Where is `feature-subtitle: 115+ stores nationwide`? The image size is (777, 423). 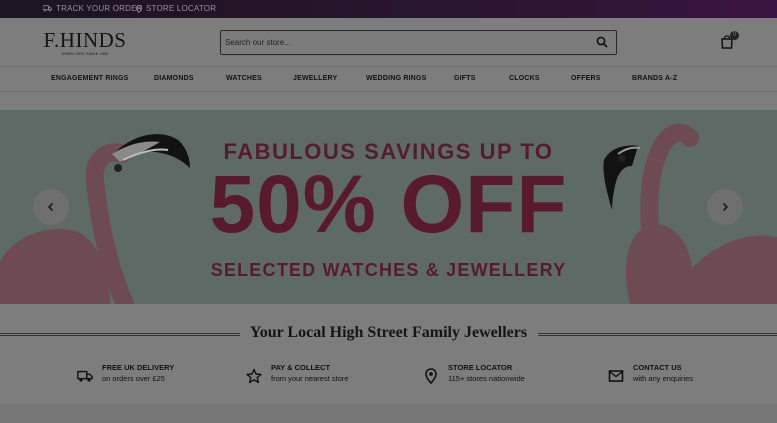 feature-subtitle: 115+ stores nationwide is located at coordinates (486, 378).